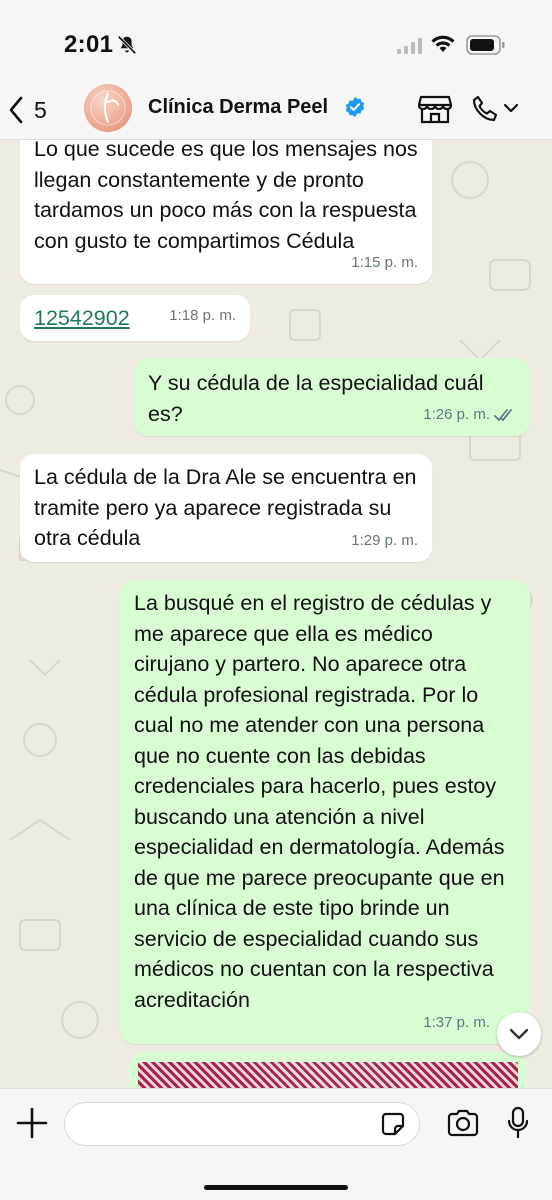 The height and width of the screenshot is (1200, 552). Describe the element at coordinates (238, 107) in the screenshot. I see `contact-name: Clínica Derma Peel` at that location.